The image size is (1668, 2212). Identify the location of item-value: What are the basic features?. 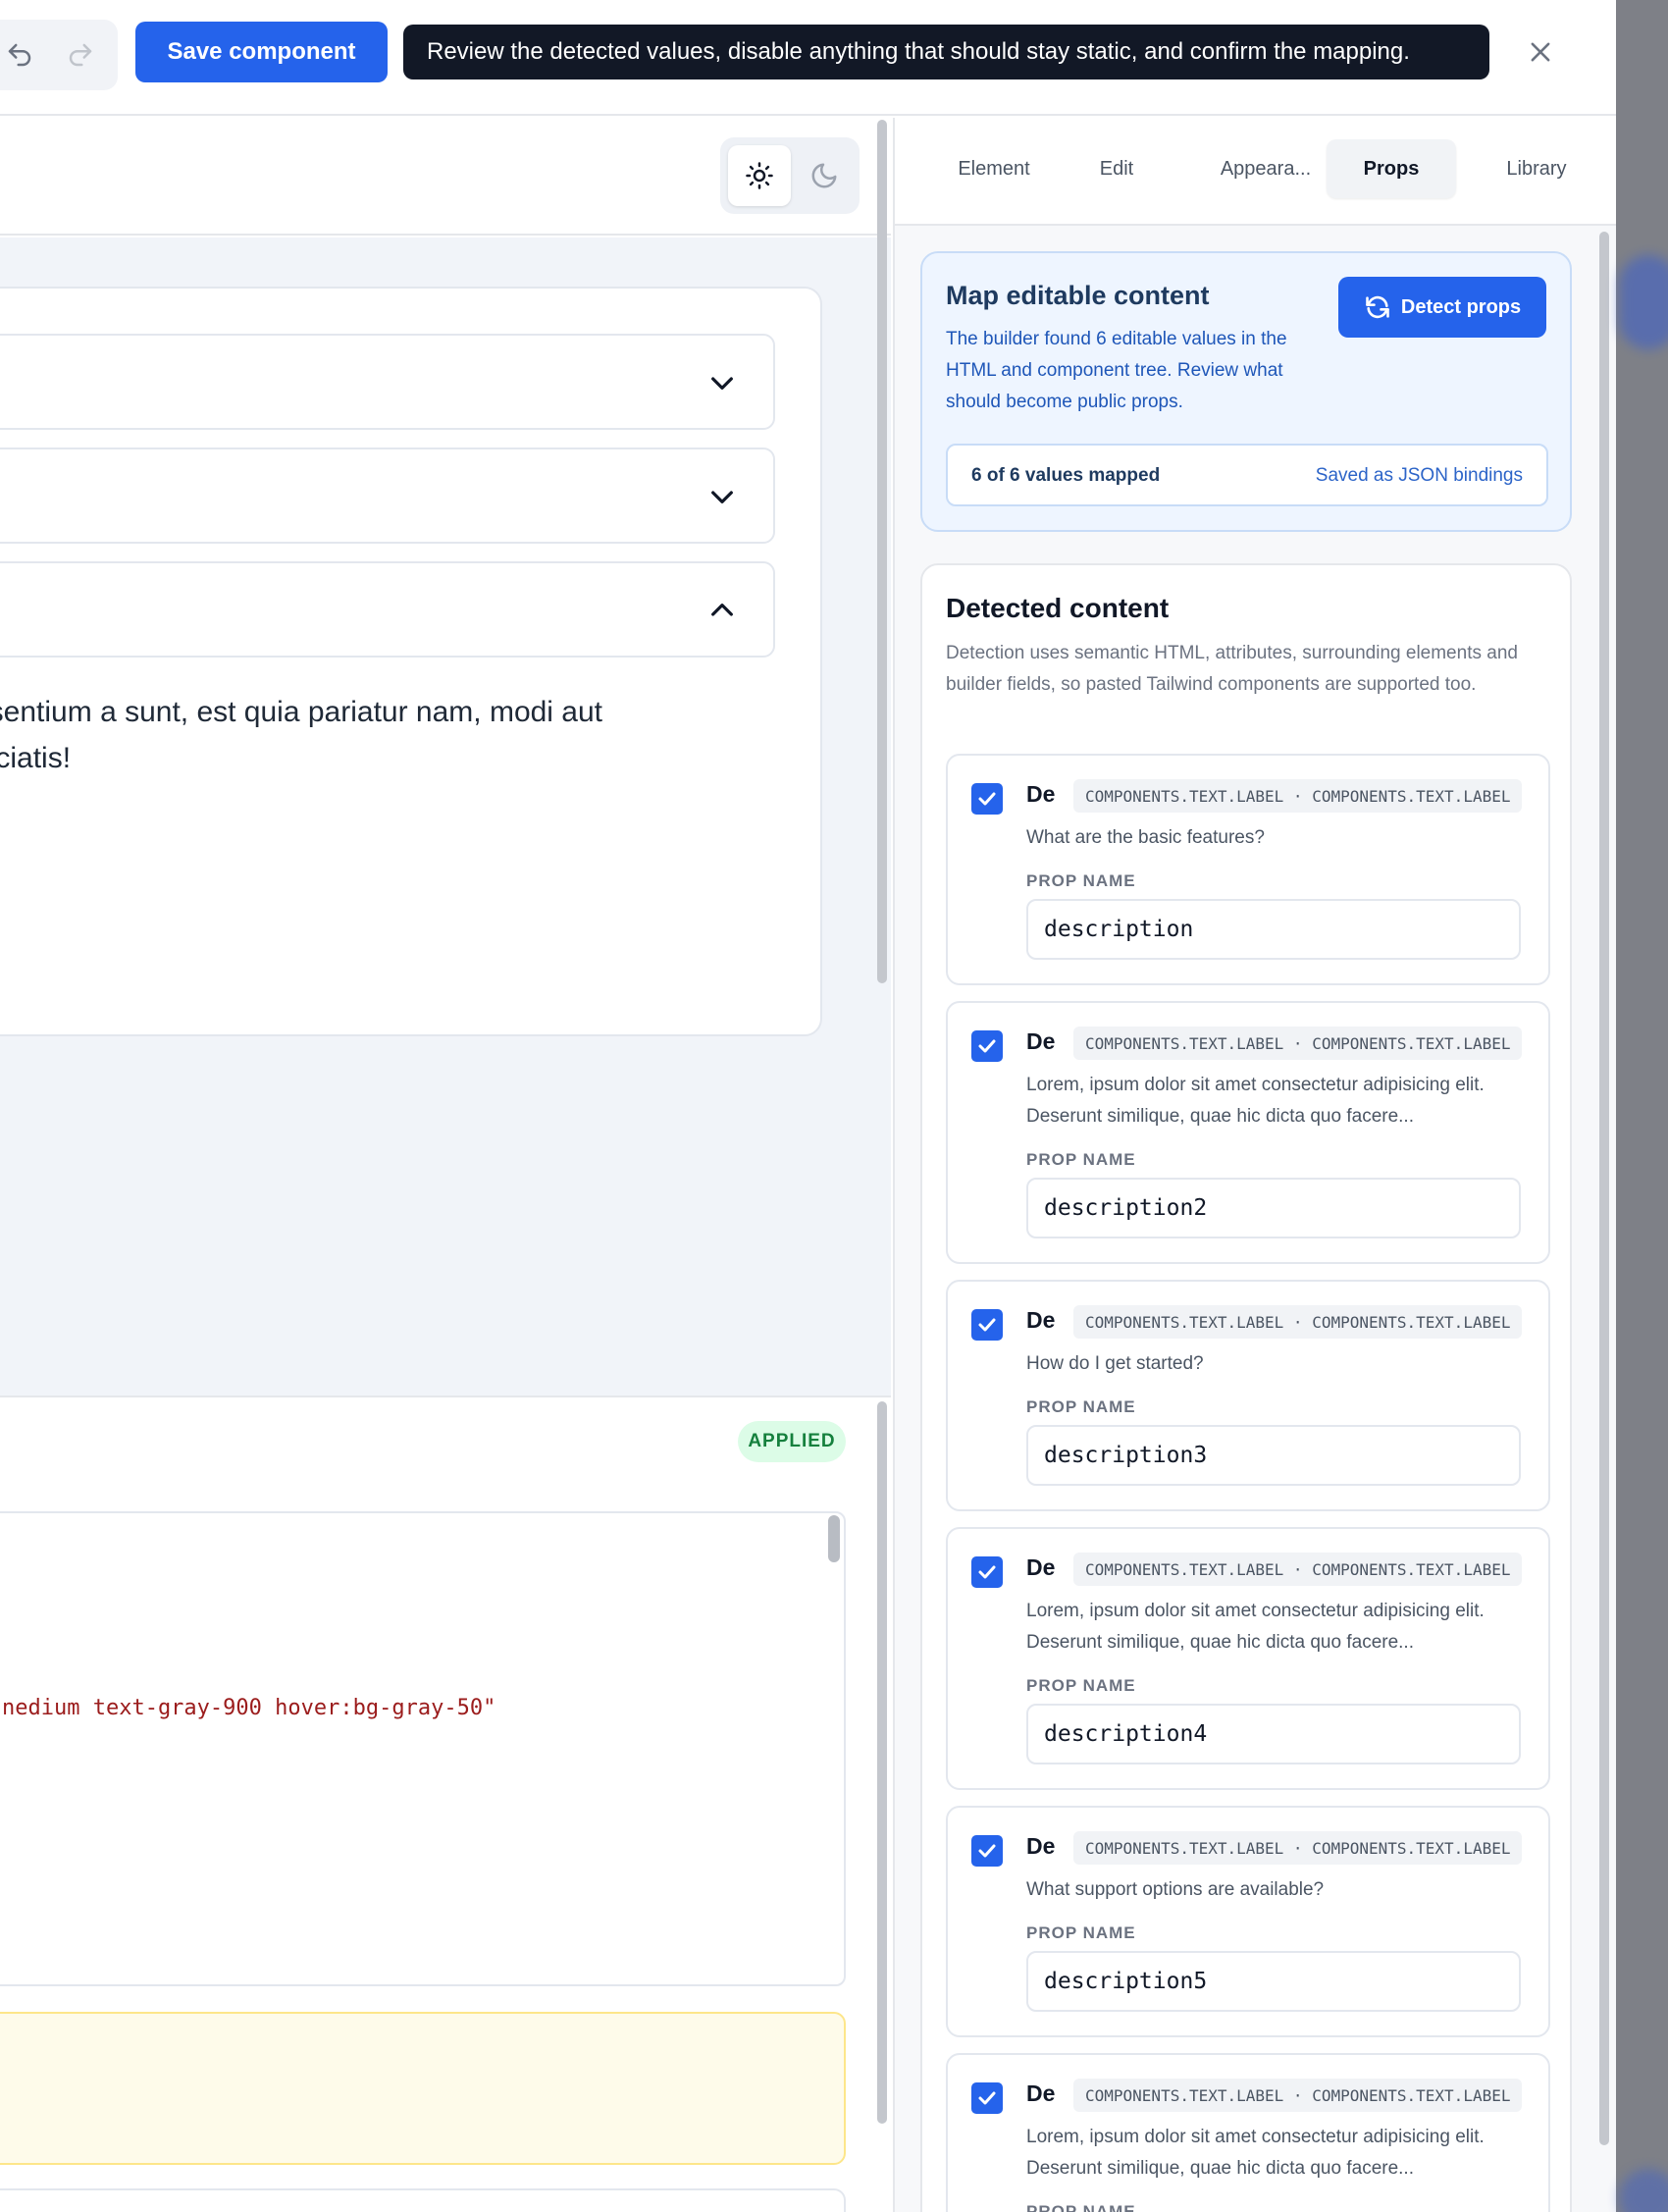
(1146, 837).